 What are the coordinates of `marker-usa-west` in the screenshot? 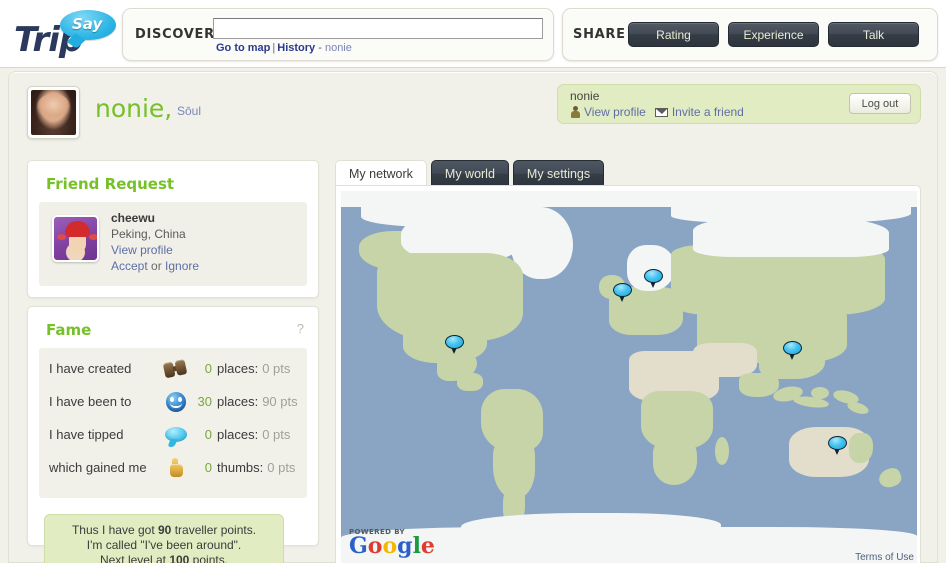 It's located at (454, 344).